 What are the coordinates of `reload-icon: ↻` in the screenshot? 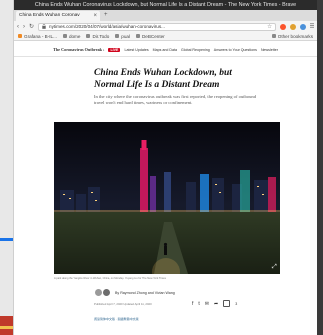 It's located at (31, 26).